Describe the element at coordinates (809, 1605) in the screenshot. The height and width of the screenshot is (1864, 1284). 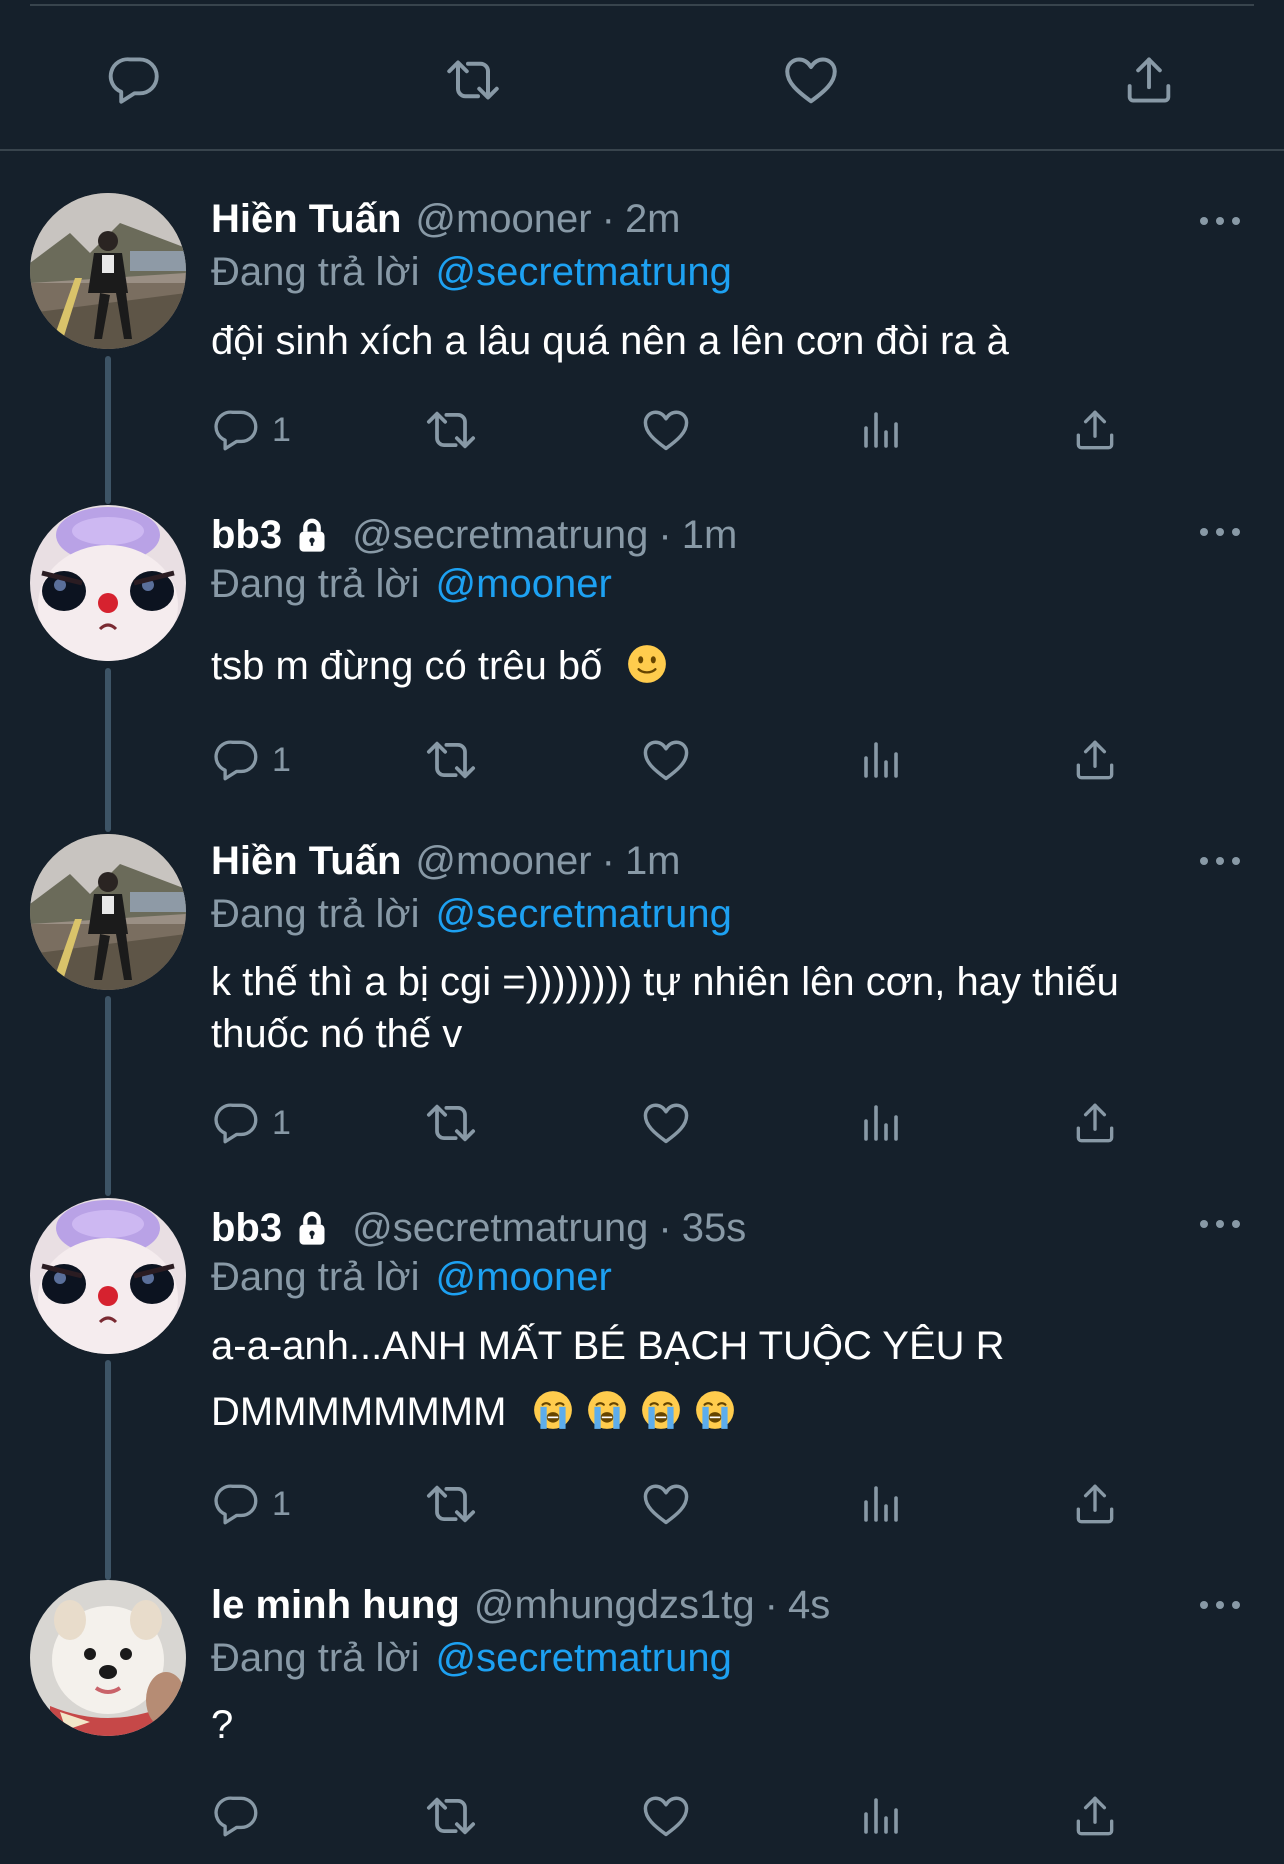
I see `timestamp: 4s` at that location.